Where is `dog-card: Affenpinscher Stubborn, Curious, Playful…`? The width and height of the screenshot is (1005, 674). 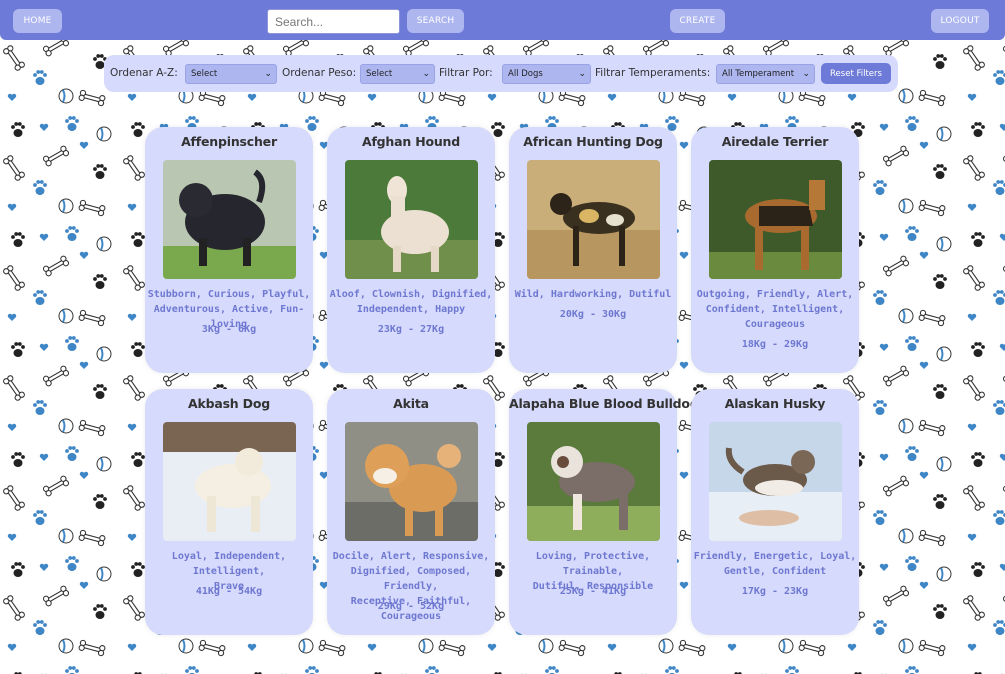 dog-card: Affenpinscher Stubborn, Curious, Playful… is located at coordinates (229, 250).